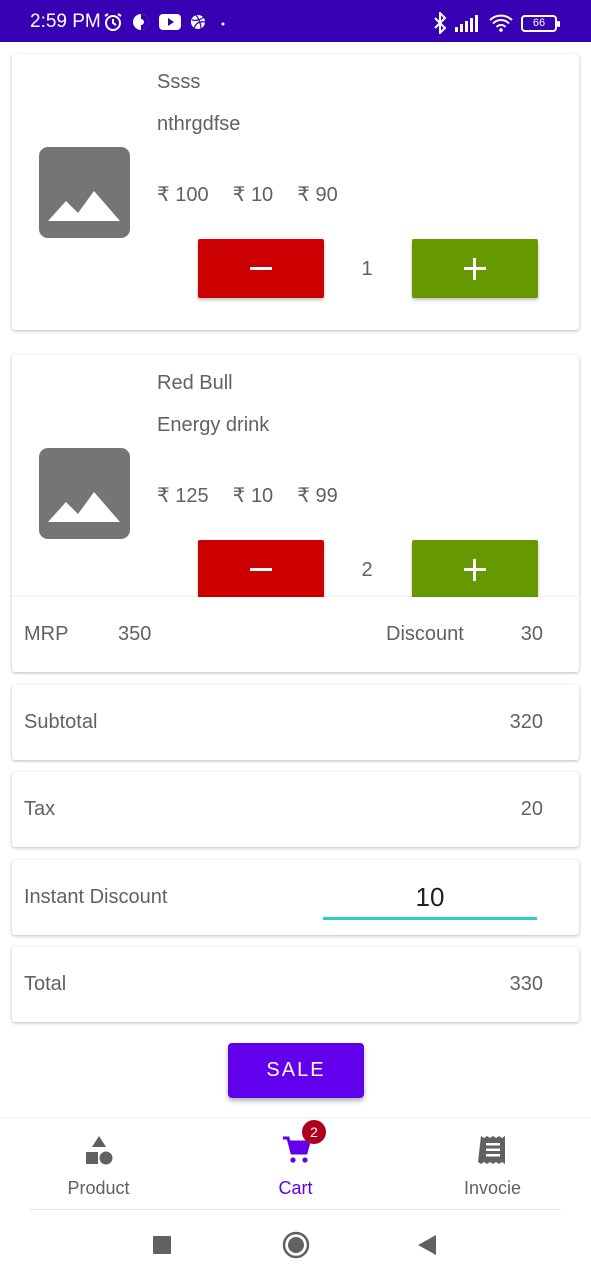  I want to click on product-name: Ssss, so click(179, 82).